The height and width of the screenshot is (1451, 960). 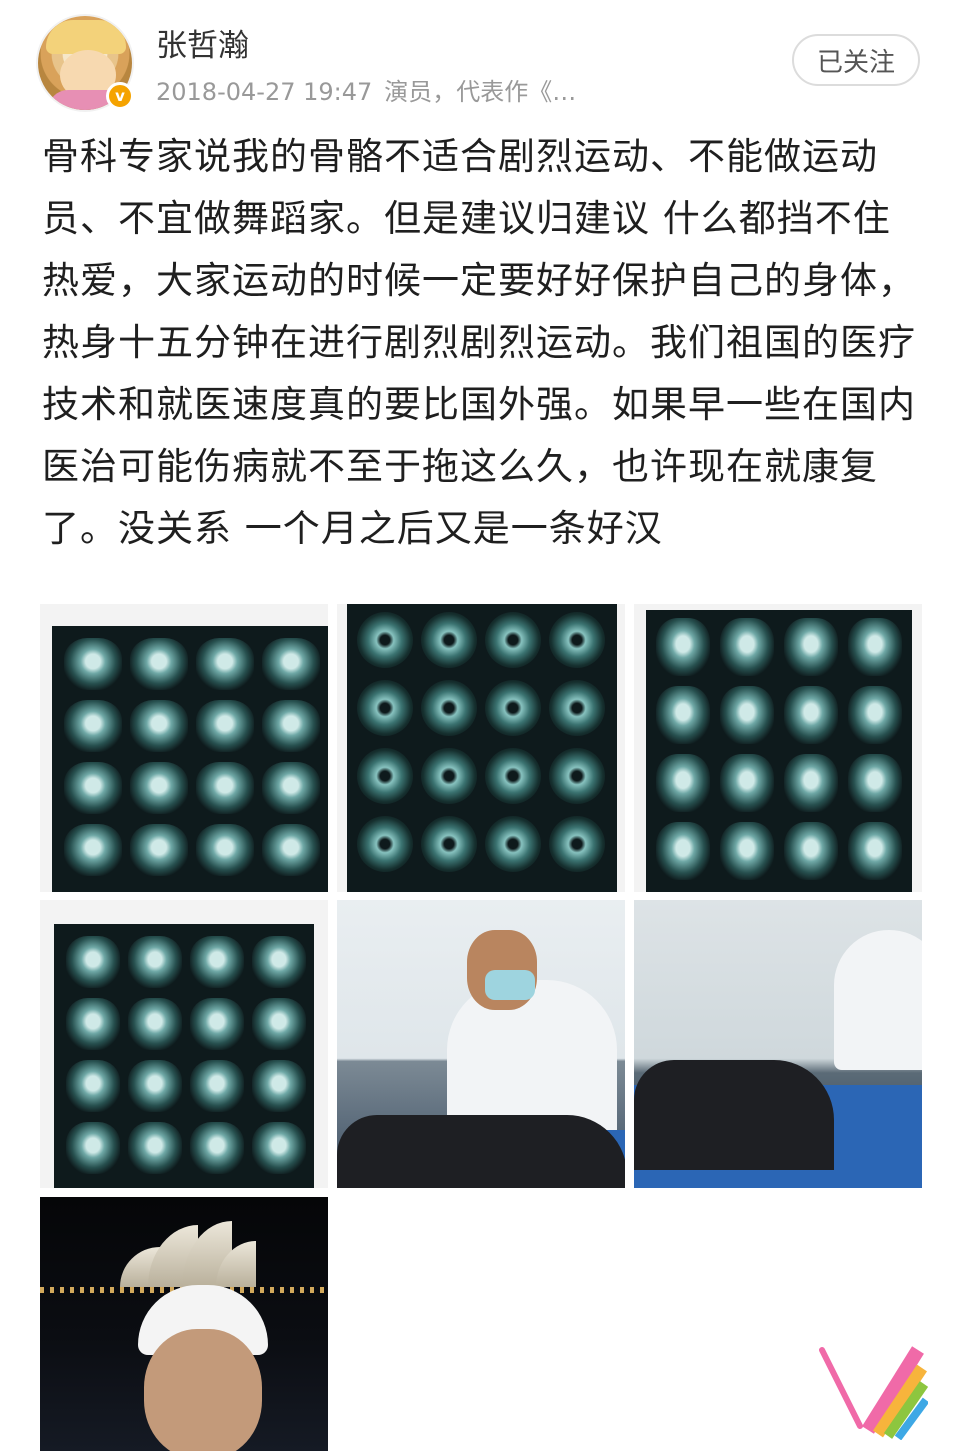 What do you see at coordinates (510, 985) in the screenshot?
I see `surgical-mask` at bounding box center [510, 985].